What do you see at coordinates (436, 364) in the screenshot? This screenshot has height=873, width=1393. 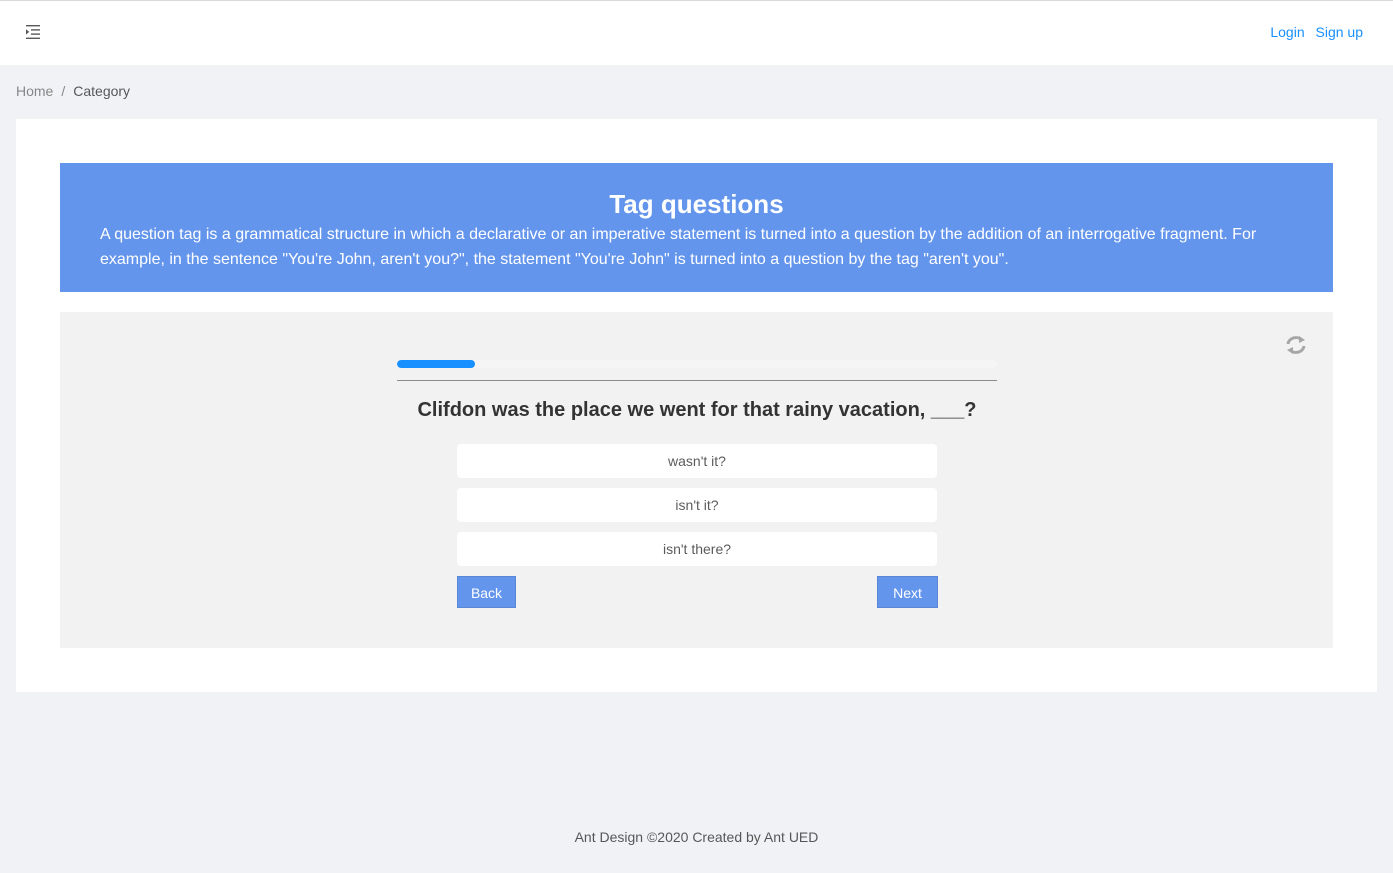 I see `progress-bar-fill` at bounding box center [436, 364].